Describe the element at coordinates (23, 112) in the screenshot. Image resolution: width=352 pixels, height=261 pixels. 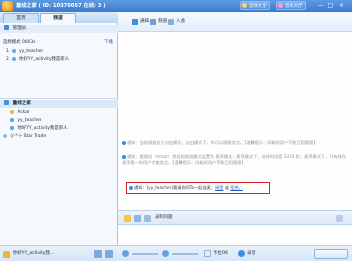
I see `member-name: Ackar` at that location.